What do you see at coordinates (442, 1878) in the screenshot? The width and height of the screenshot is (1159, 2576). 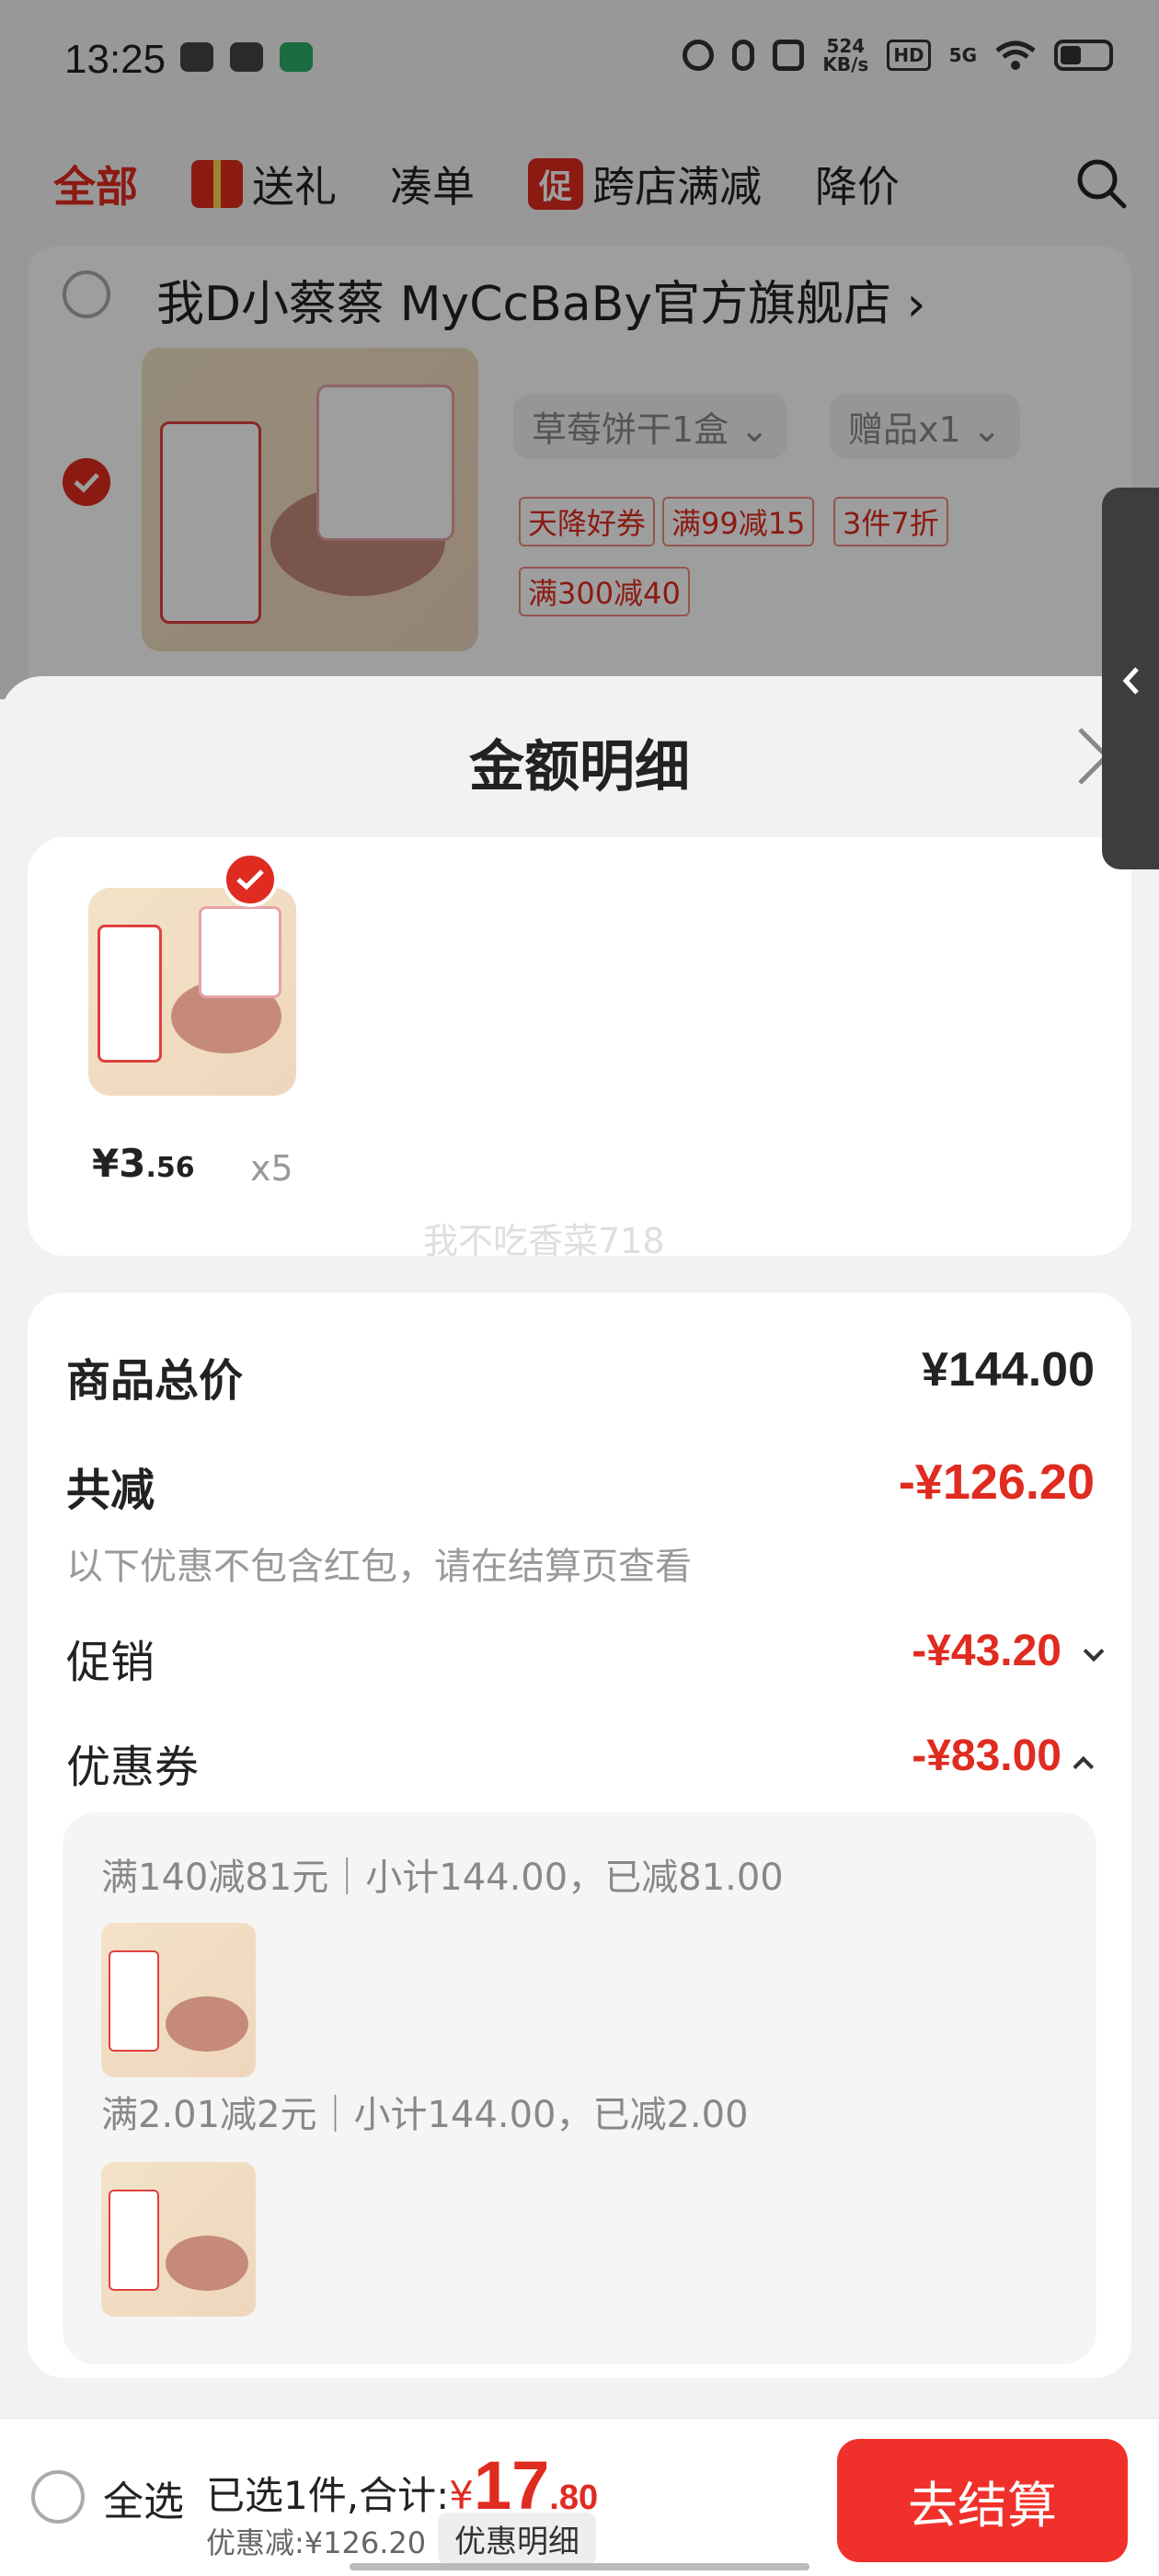 I see `coupon-rule: 满140减81元｜小计144.00，已减81.00` at bounding box center [442, 1878].